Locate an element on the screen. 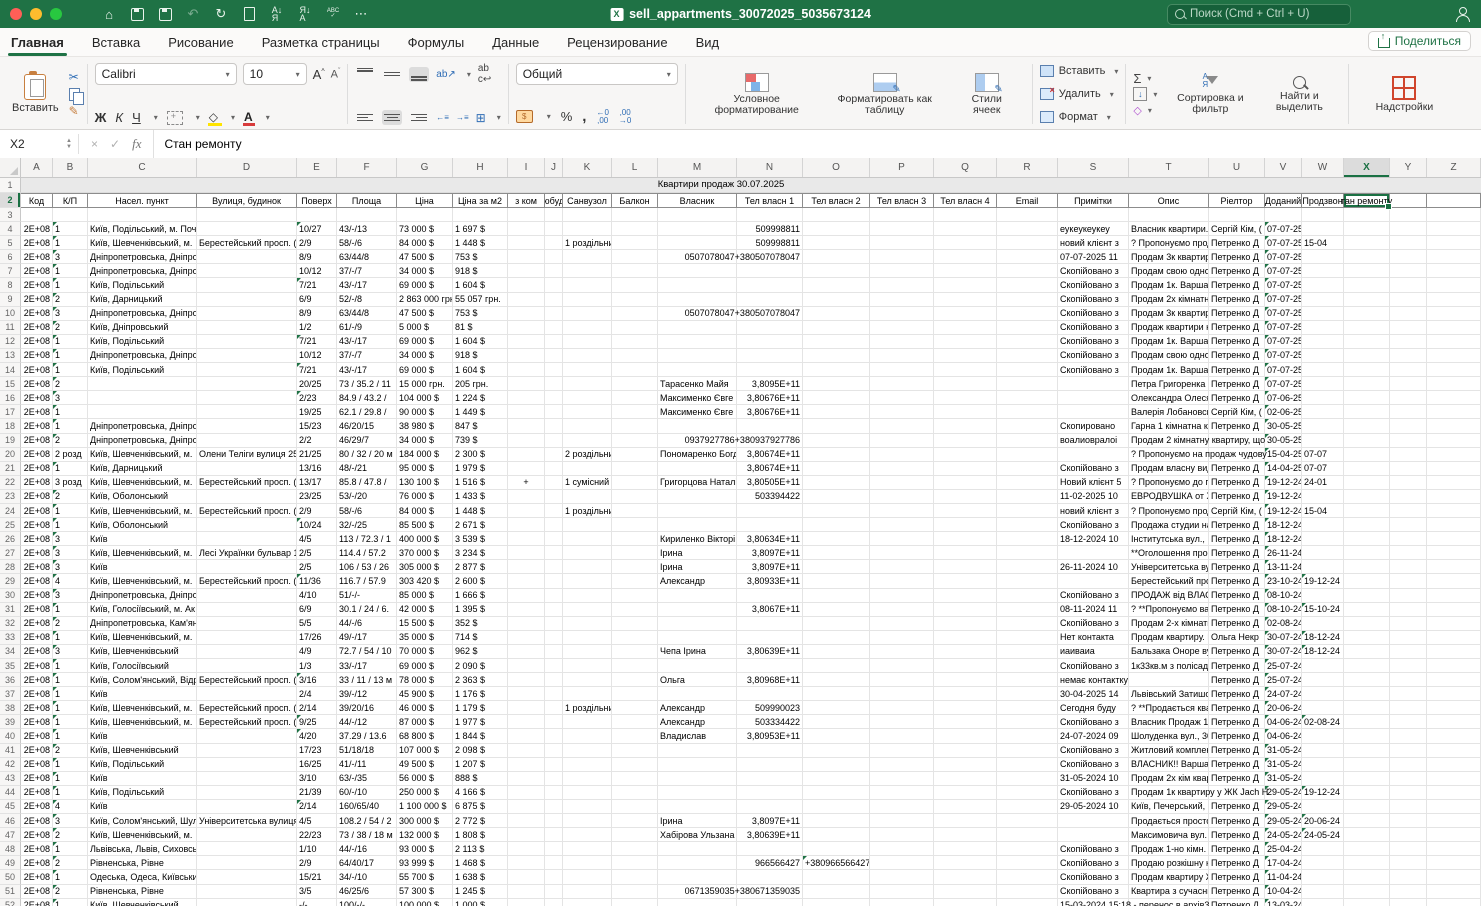 The height and width of the screenshot is (906, 1481). cell-X24 is located at coordinates (1367, 511).